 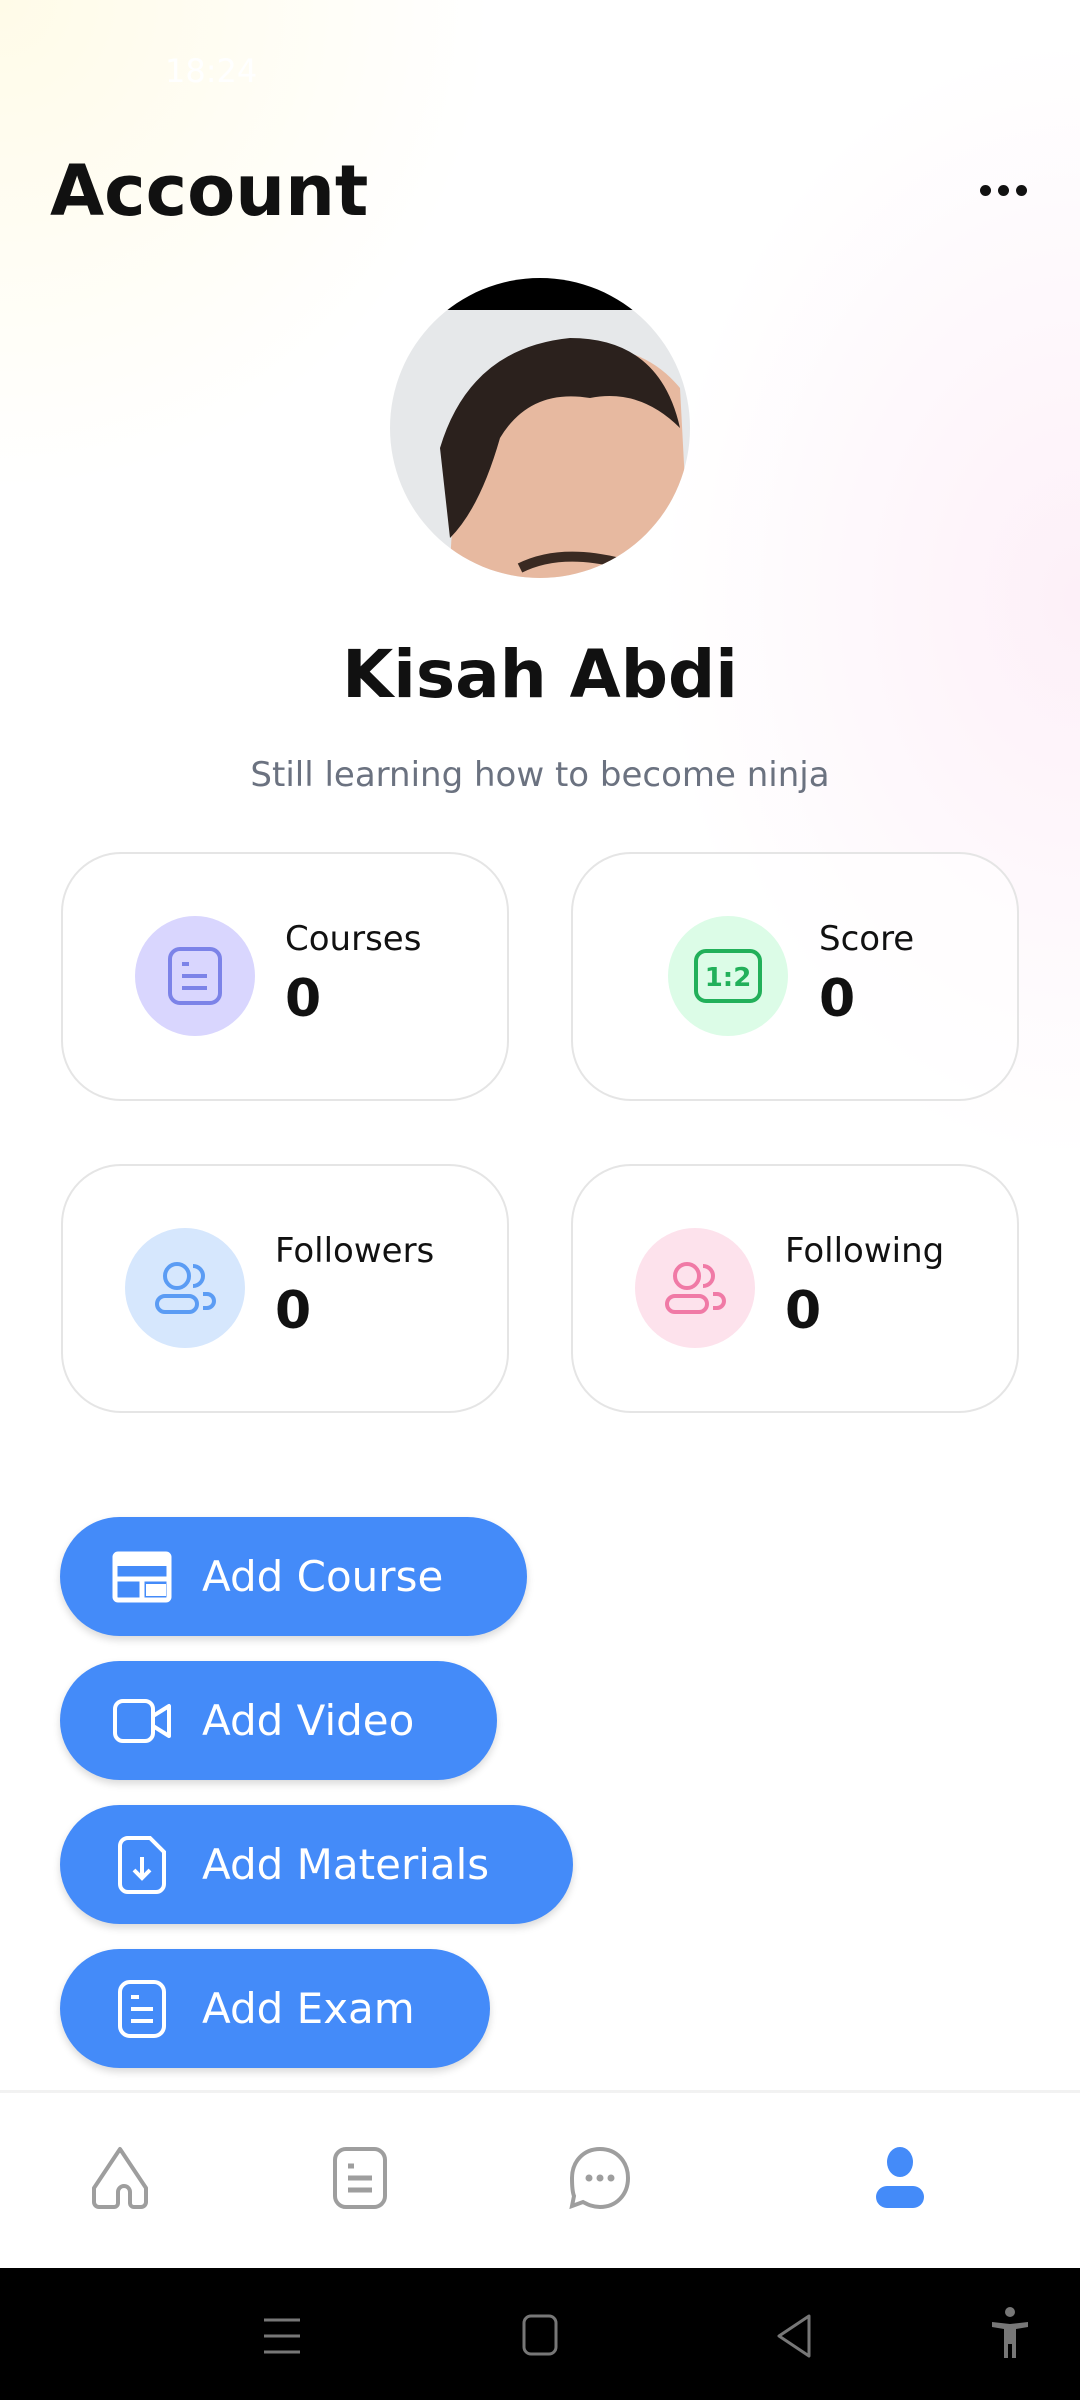 I want to click on more-horizontal-icon, so click(x=985, y=190).